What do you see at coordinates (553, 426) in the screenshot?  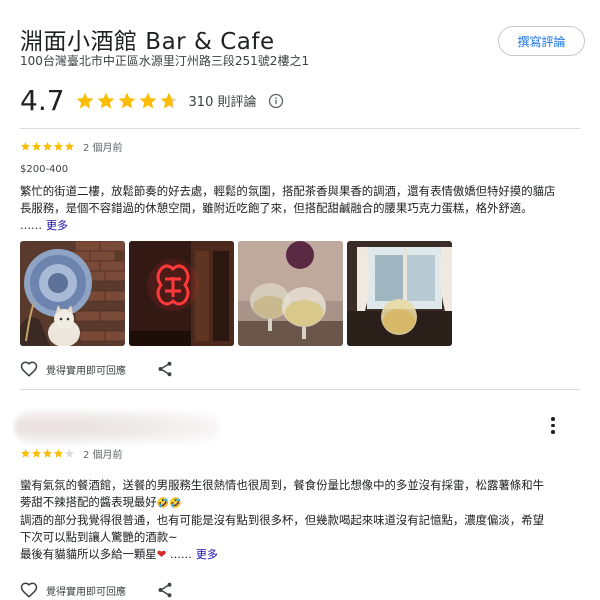 I see `more-options-icon` at bounding box center [553, 426].